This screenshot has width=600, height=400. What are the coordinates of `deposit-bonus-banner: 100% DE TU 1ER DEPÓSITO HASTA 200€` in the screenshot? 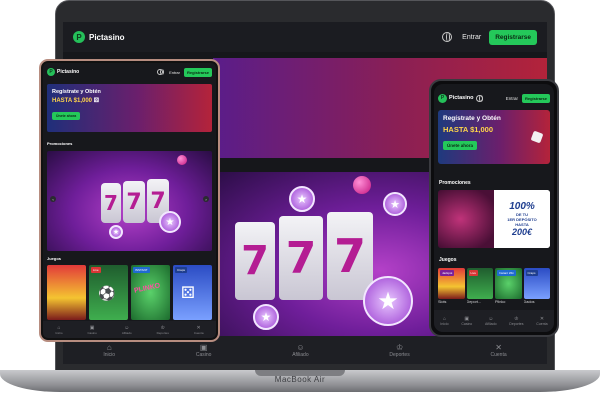 It's located at (494, 219).